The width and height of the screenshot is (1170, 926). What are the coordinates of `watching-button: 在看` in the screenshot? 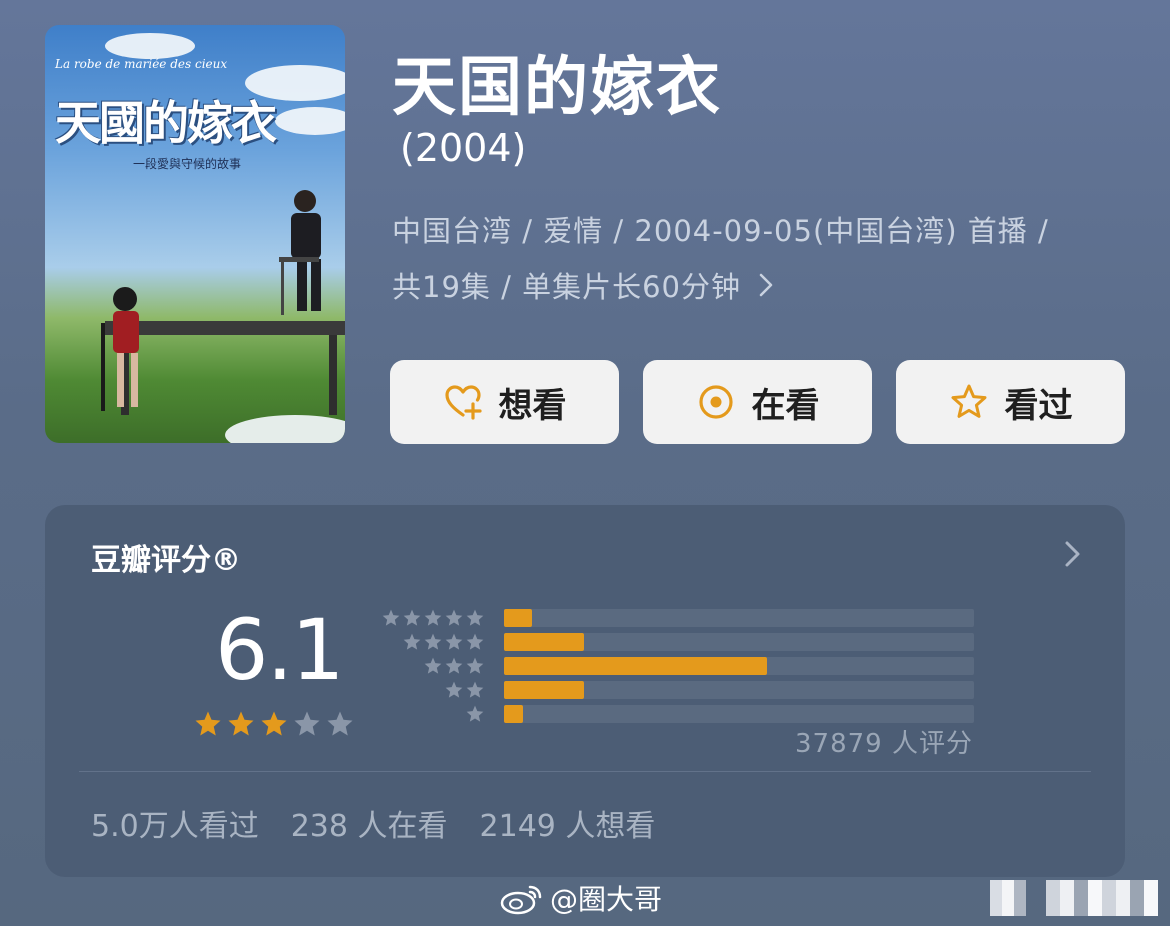 It's located at (757, 402).